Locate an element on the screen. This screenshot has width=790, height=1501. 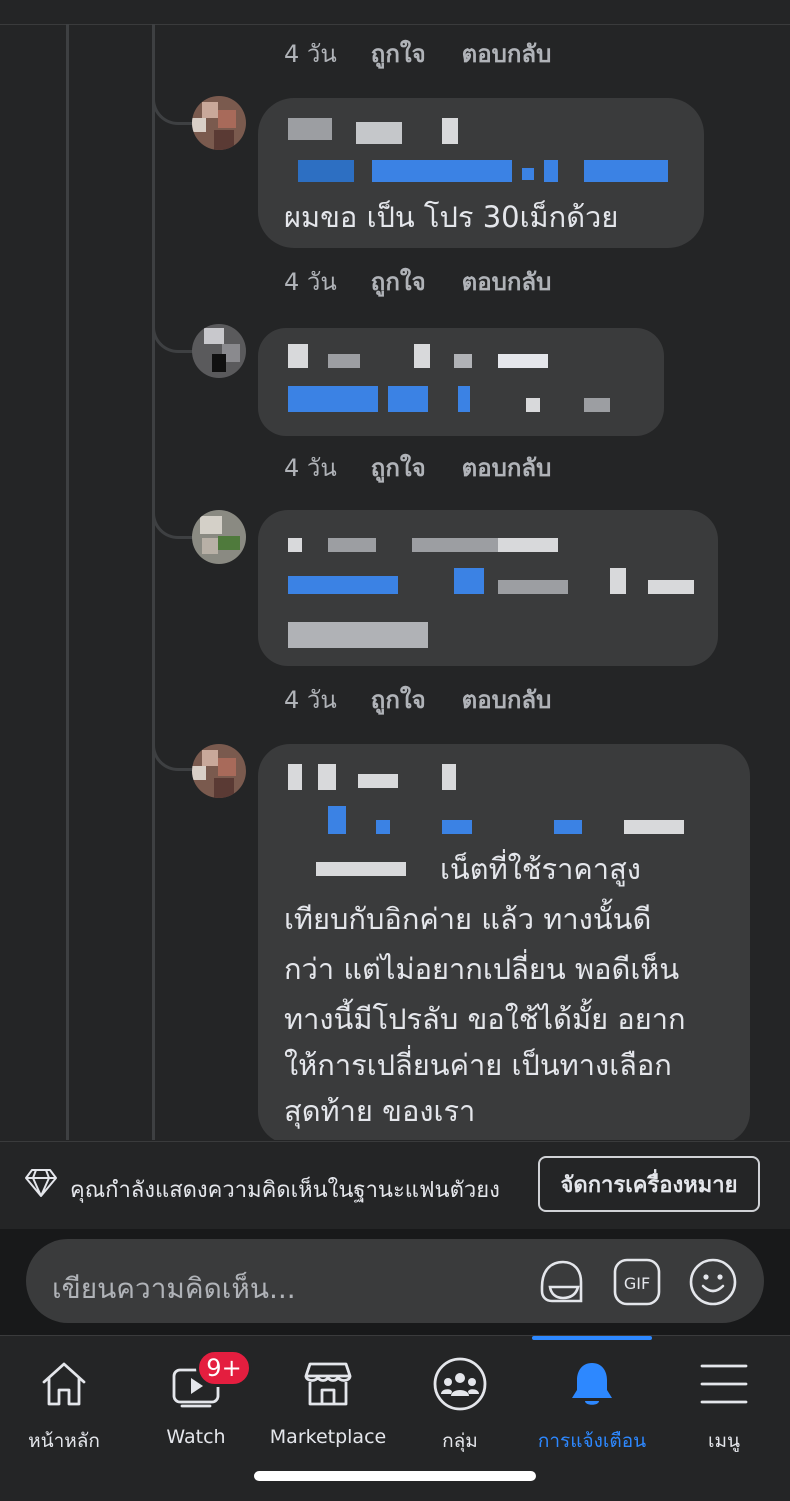
comment-text-line: เน็ตที่ใช้ราคาสูง is located at coordinates (540, 869).